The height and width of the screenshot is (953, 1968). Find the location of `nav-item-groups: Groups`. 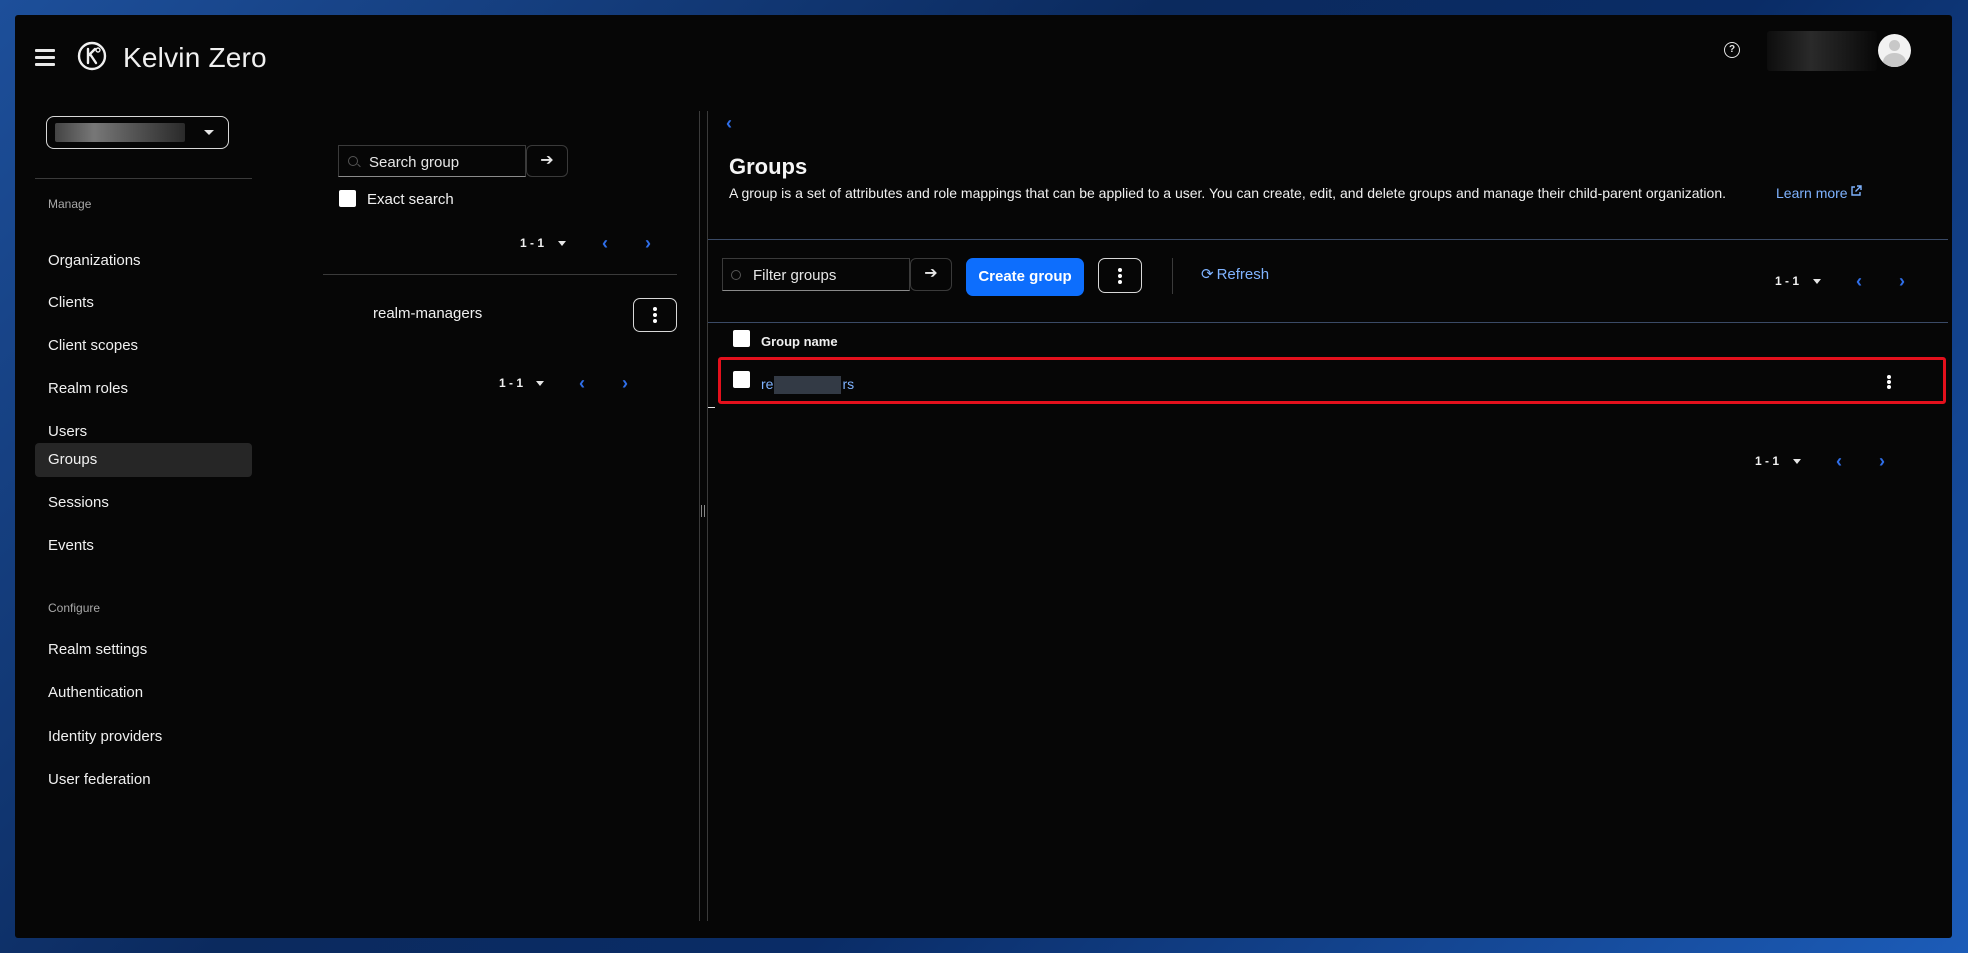

nav-item-groups: Groups is located at coordinates (143, 460).